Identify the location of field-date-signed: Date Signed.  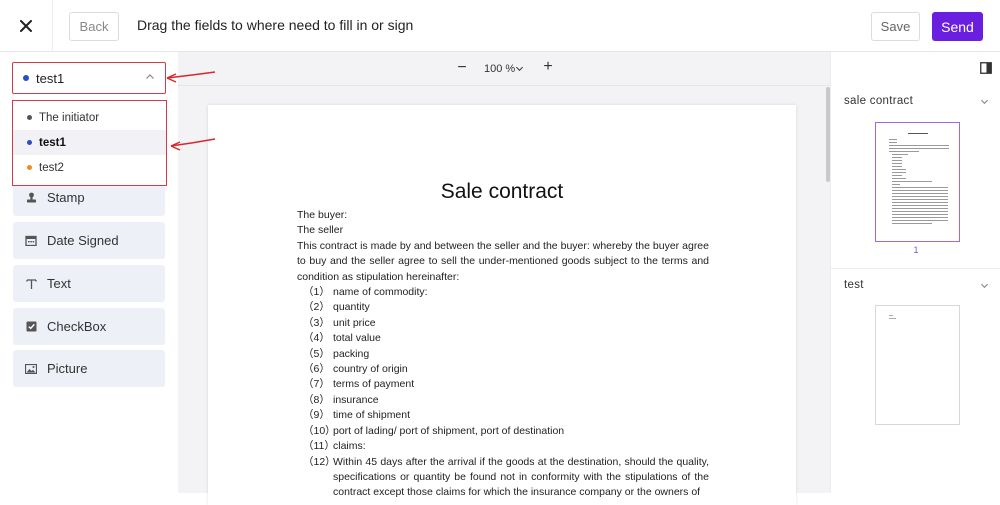
(89, 240).